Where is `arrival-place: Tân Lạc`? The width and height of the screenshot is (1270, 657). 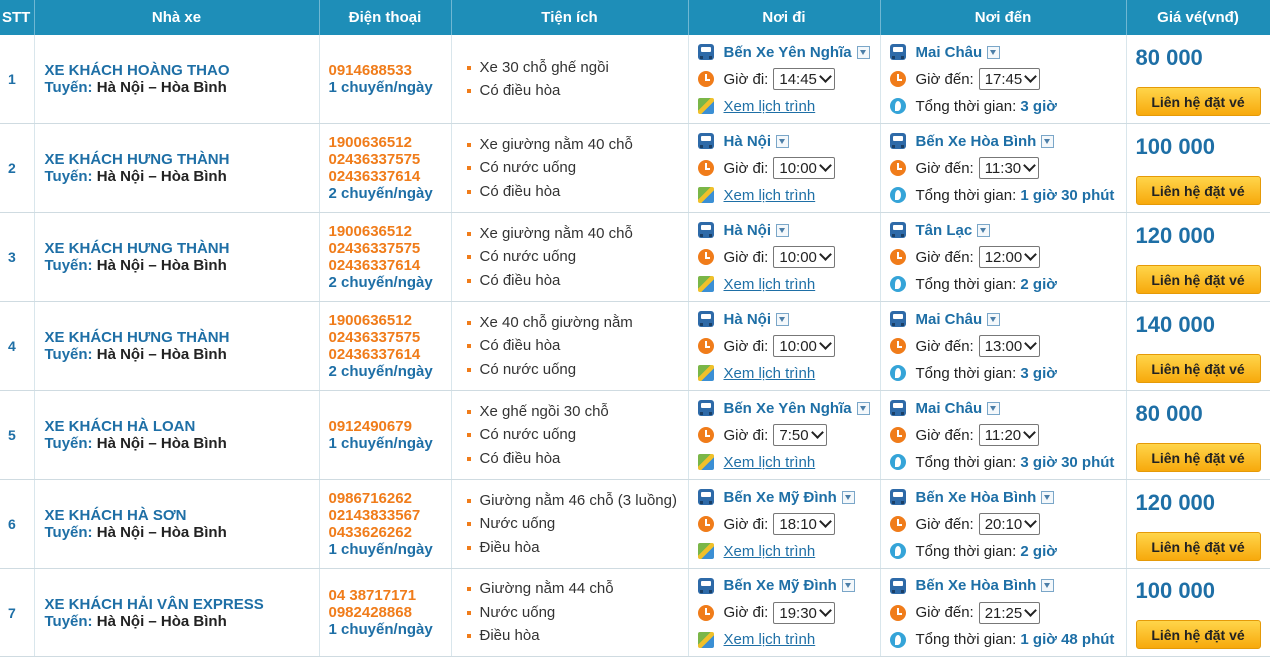 arrival-place: Tân Lạc is located at coordinates (944, 230).